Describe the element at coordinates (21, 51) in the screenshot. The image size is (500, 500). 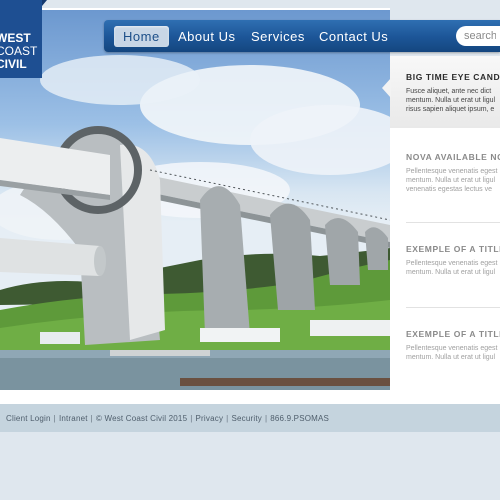
I see `logo-text: WEST COAST CIVIL` at that location.